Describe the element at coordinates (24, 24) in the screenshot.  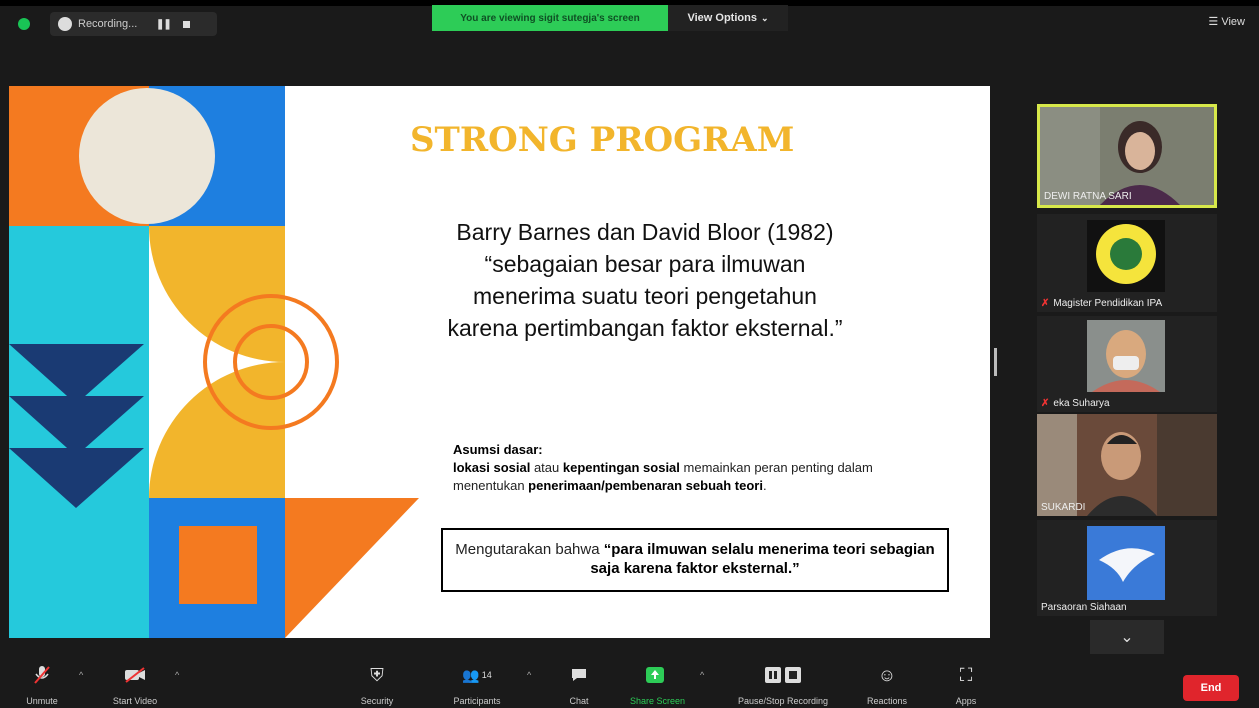
I see `security-status-icon` at that location.